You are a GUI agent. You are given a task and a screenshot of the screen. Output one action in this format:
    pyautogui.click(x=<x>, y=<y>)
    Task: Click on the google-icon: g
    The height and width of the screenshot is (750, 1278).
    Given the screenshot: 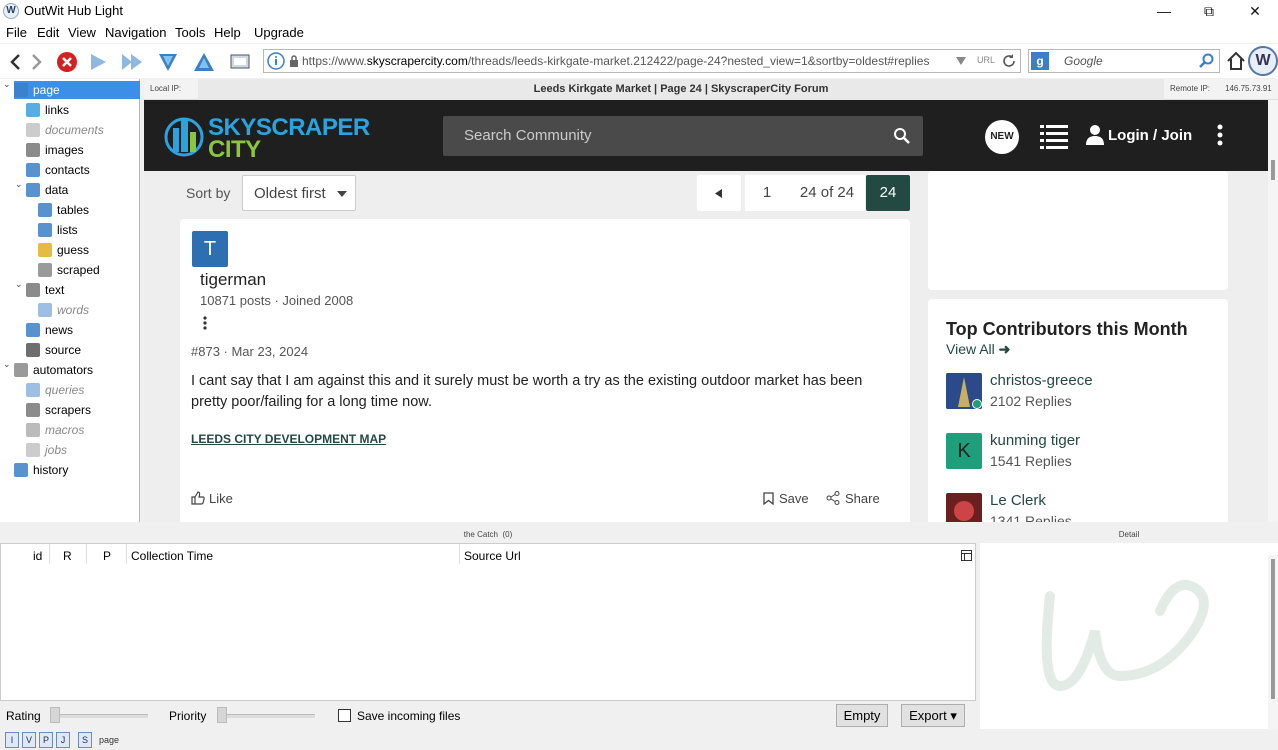 What is the action you would take?
    pyautogui.click(x=1040, y=61)
    